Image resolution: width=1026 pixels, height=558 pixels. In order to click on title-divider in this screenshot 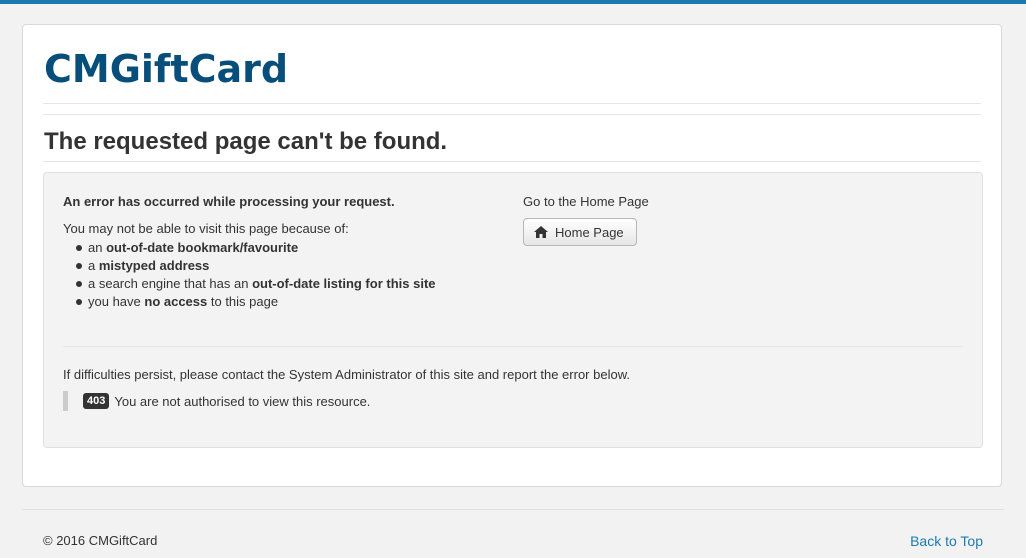, I will do `click(512, 161)`.